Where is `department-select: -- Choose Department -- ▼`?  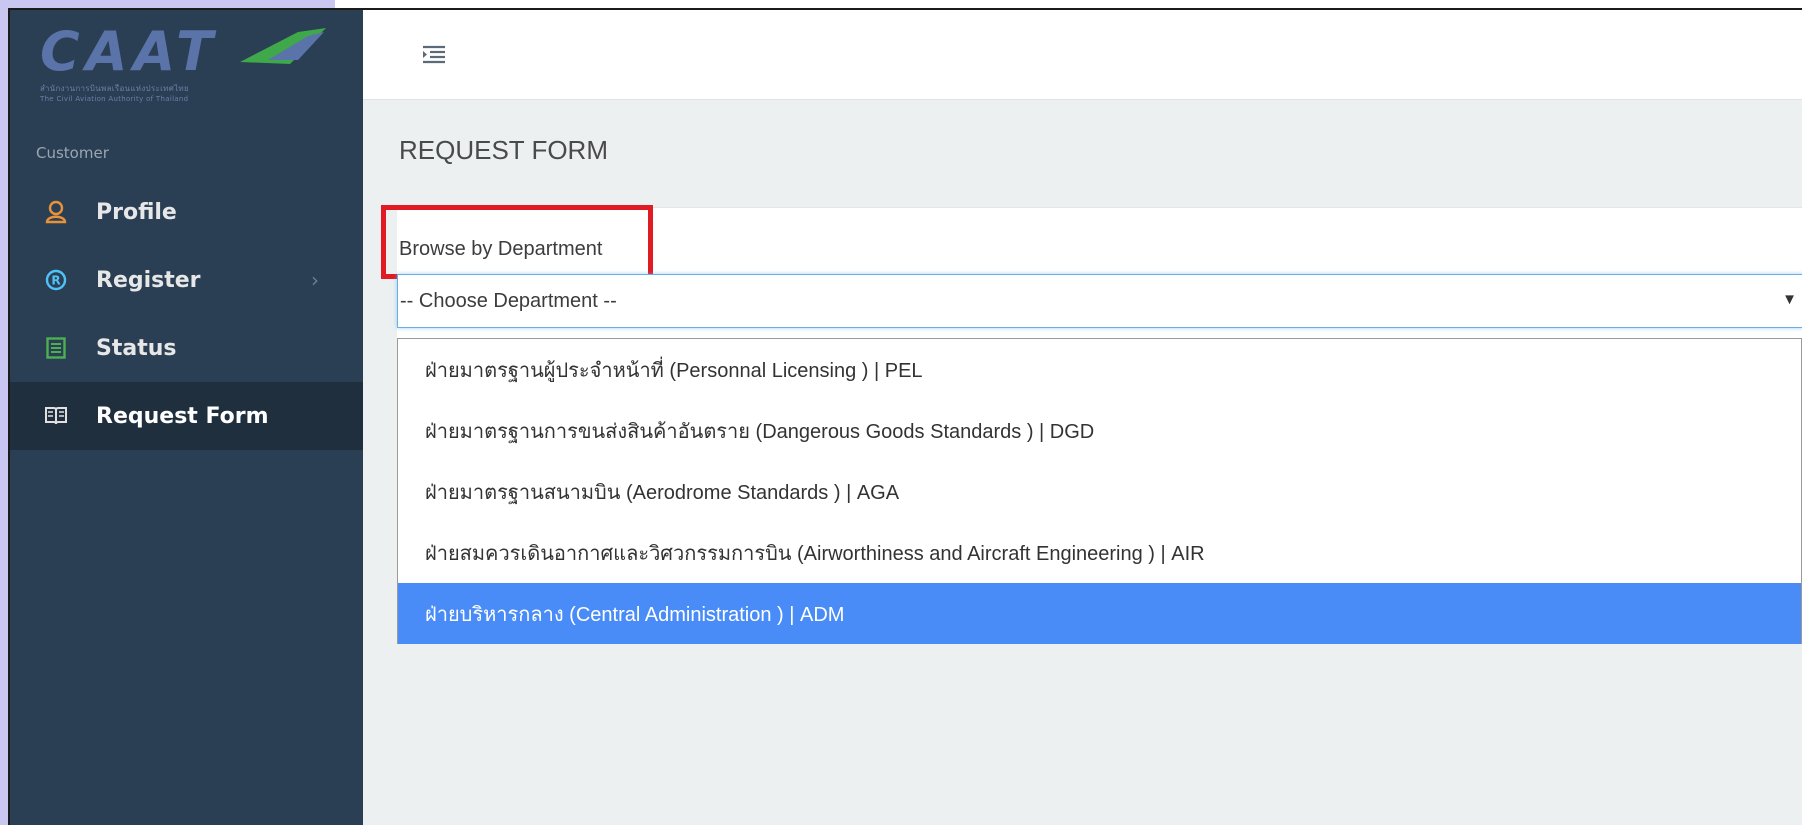
department-select: -- Choose Department -- ▼ is located at coordinates (1099, 301).